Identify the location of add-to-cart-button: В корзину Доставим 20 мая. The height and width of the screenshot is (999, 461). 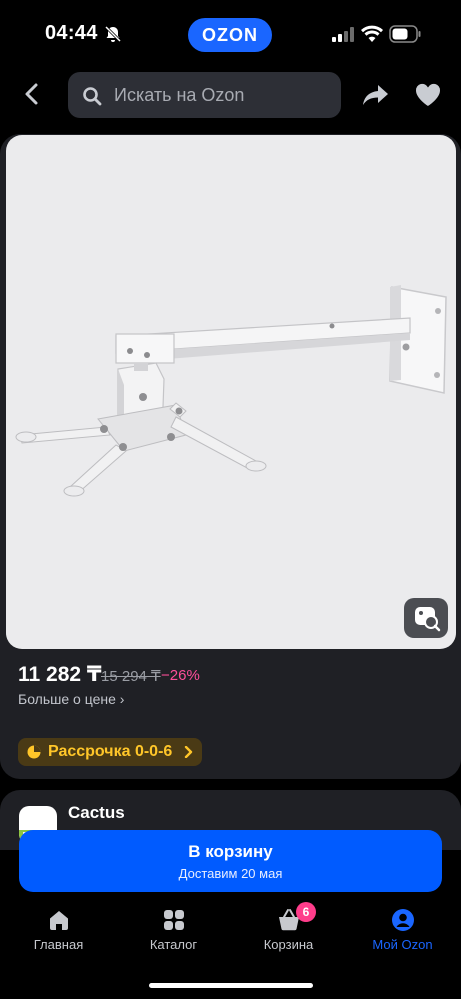
(230, 861).